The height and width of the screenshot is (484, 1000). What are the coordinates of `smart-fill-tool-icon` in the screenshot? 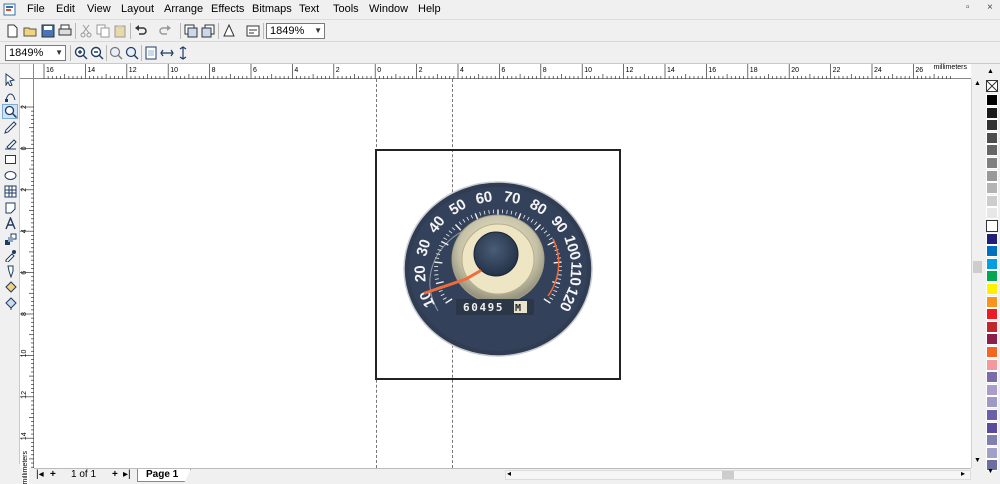 It's located at (10, 143).